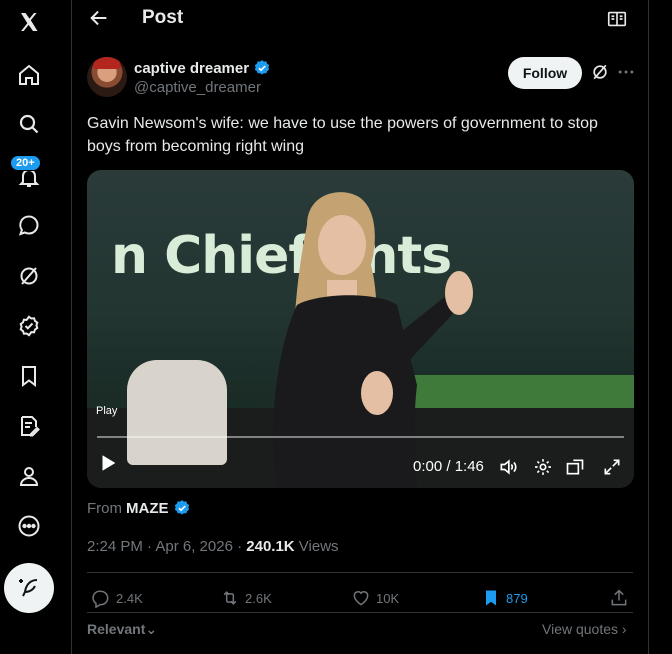 The width and height of the screenshot is (672, 654). I want to click on left-nav: 20+, so click(29, 327).